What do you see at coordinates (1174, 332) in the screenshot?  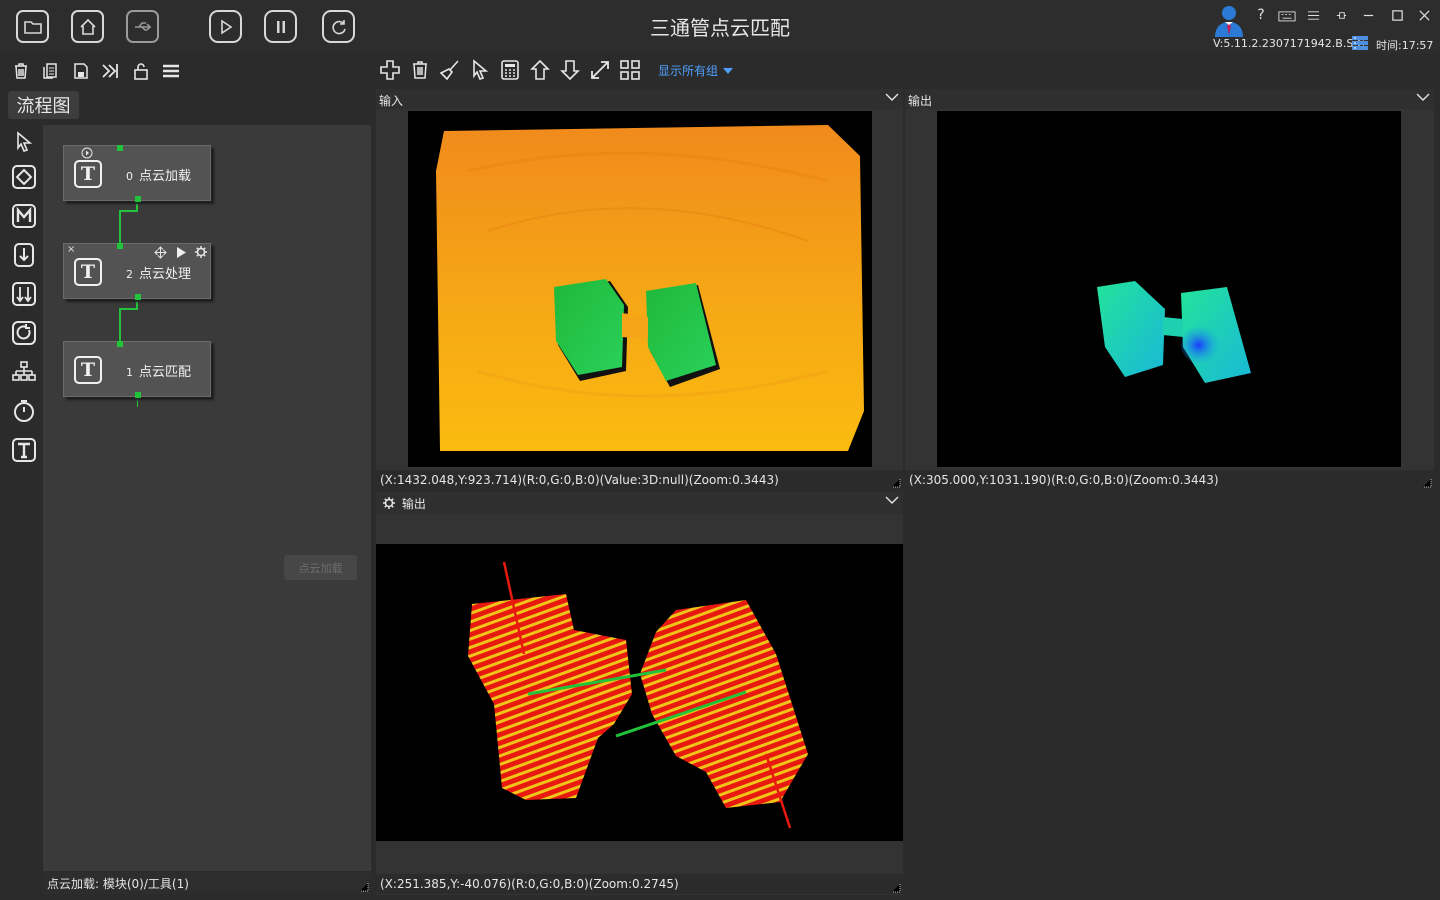 I see `pointcloud-segmented-image` at bounding box center [1174, 332].